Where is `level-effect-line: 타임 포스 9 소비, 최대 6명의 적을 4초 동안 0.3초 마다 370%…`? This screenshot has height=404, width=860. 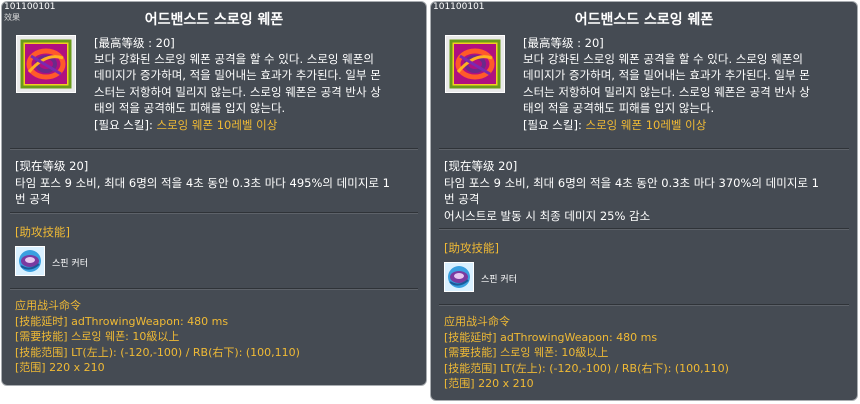
level-effect-line: 타임 포스 9 소비, 최대 6명의 적을 4초 동안 0.3초 마다 370%… is located at coordinates (631, 182).